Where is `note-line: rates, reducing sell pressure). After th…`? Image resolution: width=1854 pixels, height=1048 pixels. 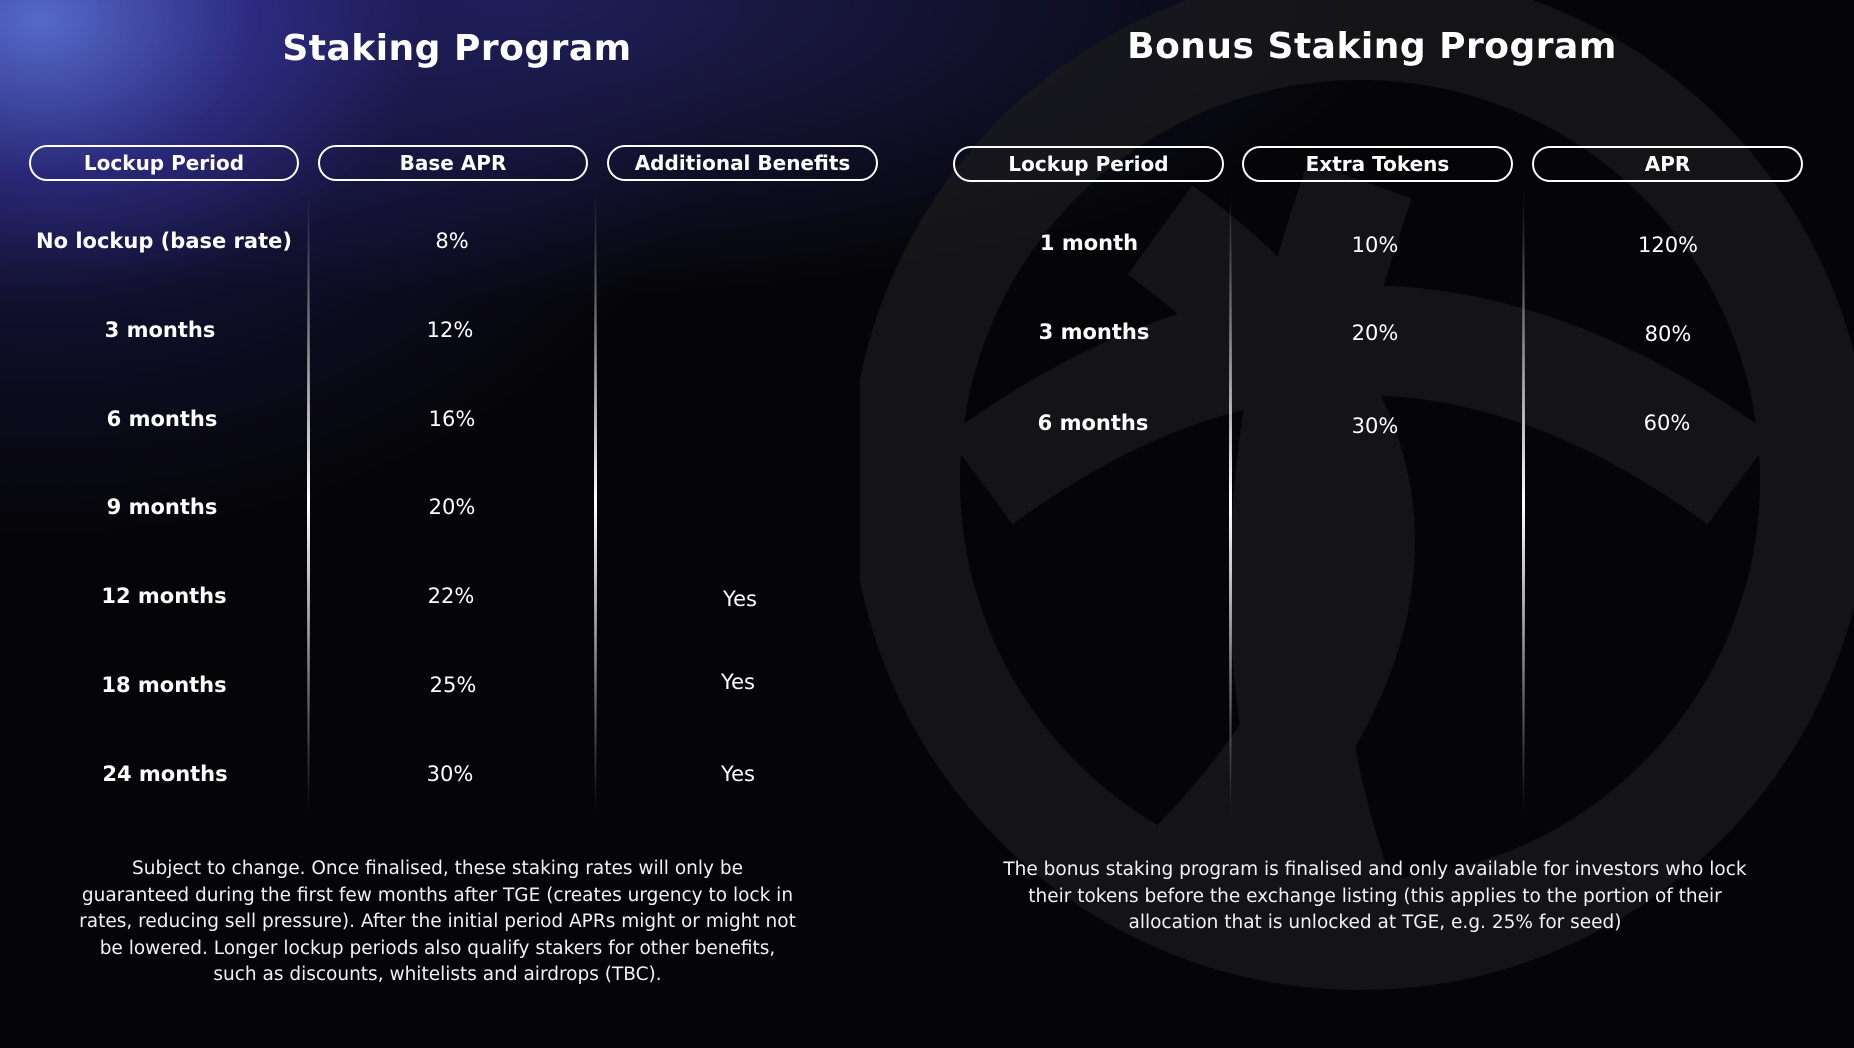 note-line: rates, reducing sell pressure). After th… is located at coordinates (437, 921).